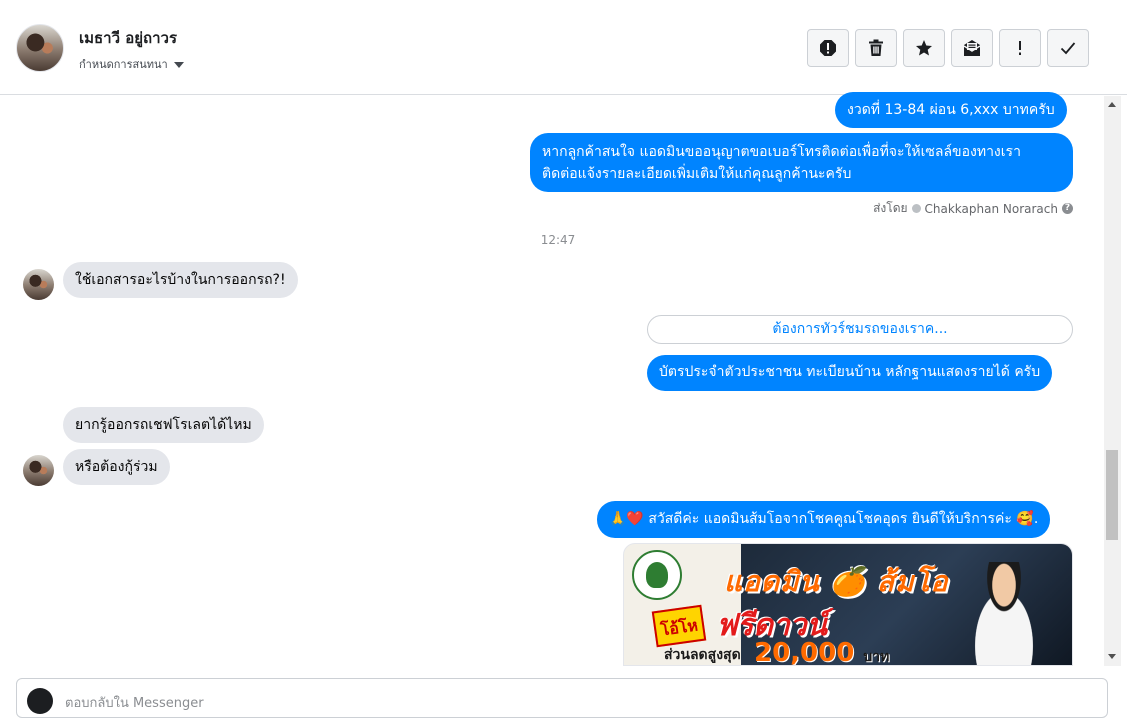  I want to click on thread-scrollbar, so click(1112, 381).